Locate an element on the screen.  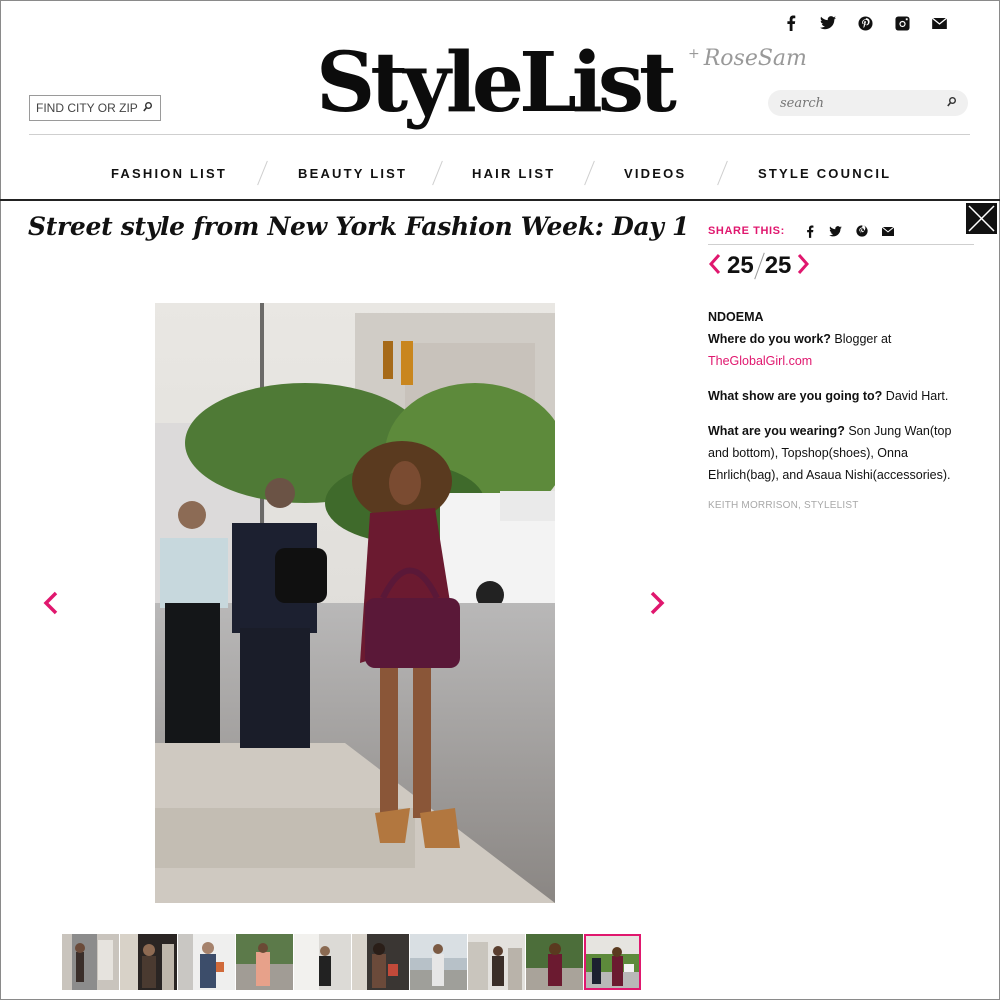
city-zip-search: FIND CITY OR ZIP is located at coordinates (95, 108).